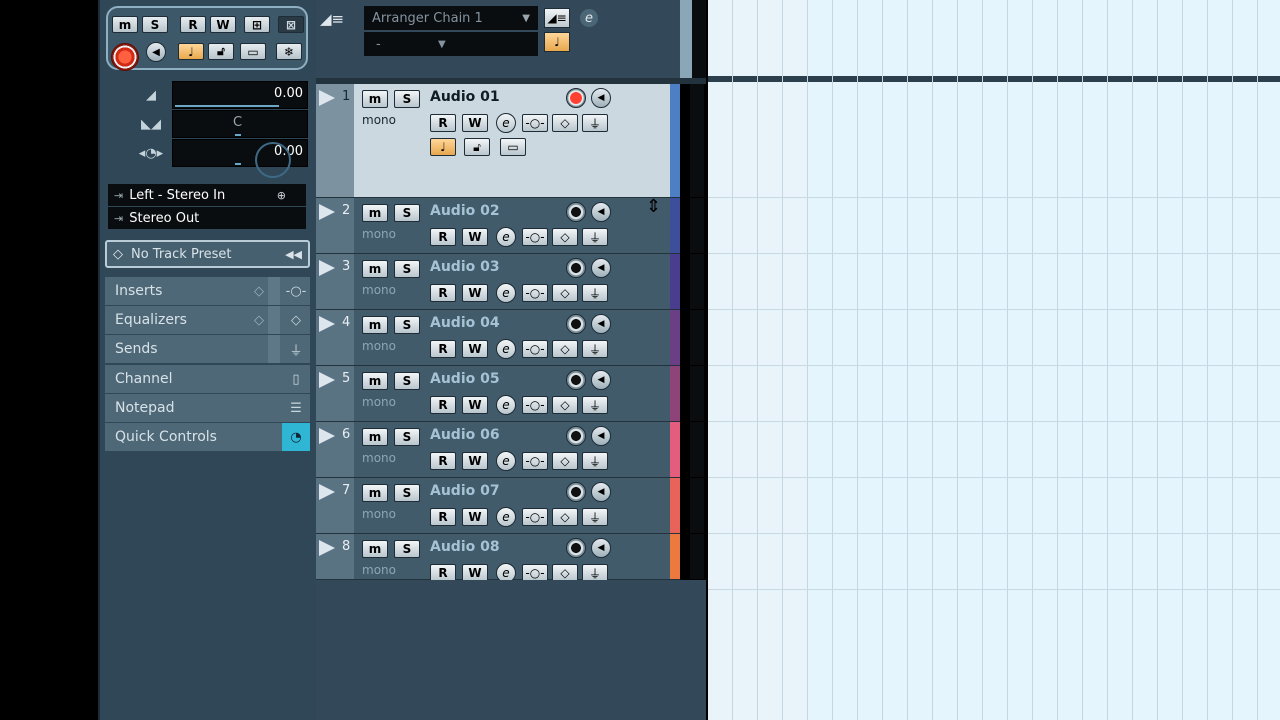 This screenshot has width=1280, height=720. What do you see at coordinates (510, 282) in the screenshot?
I see `track-row: 3 m S Audio 03 mono ◀ R W e -○- ◇ ⏚` at bounding box center [510, 282].